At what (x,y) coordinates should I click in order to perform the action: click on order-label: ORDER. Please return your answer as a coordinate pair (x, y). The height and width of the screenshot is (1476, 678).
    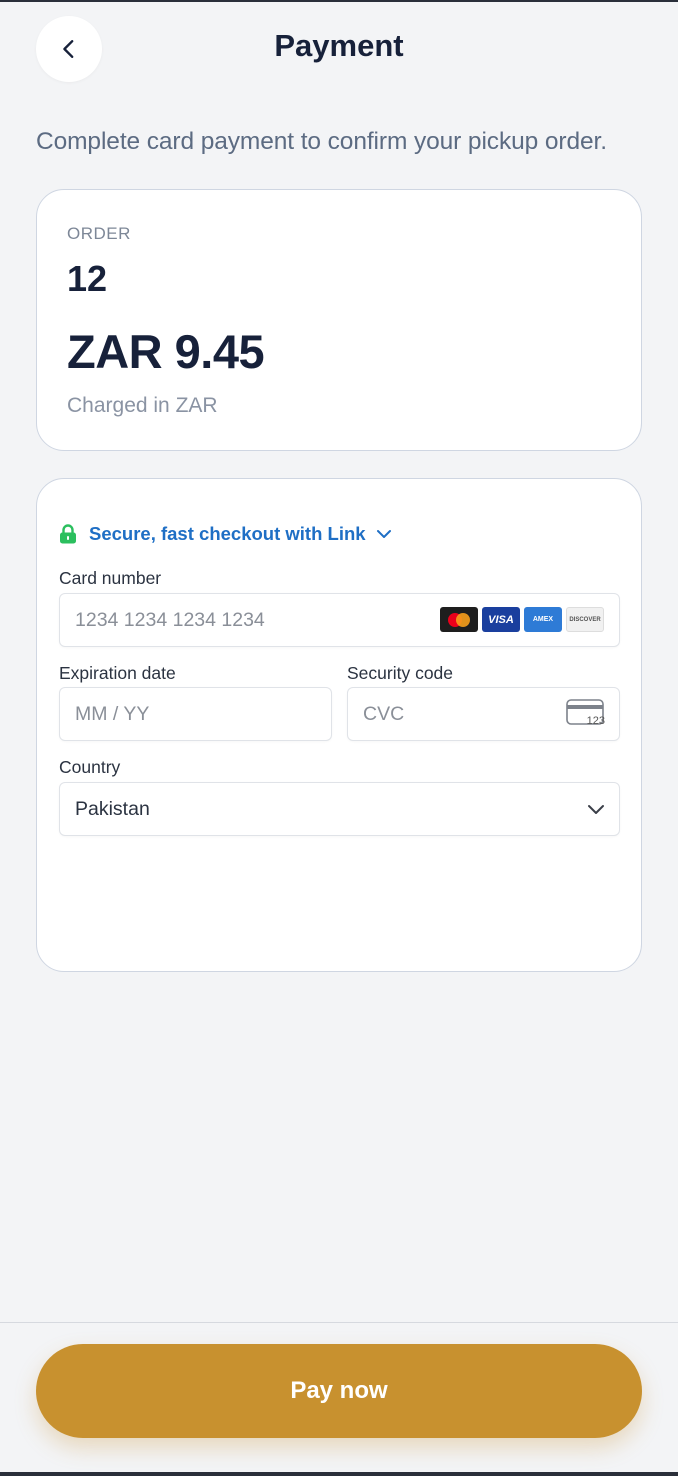
    Looking at the image, I should click on (99, 233).